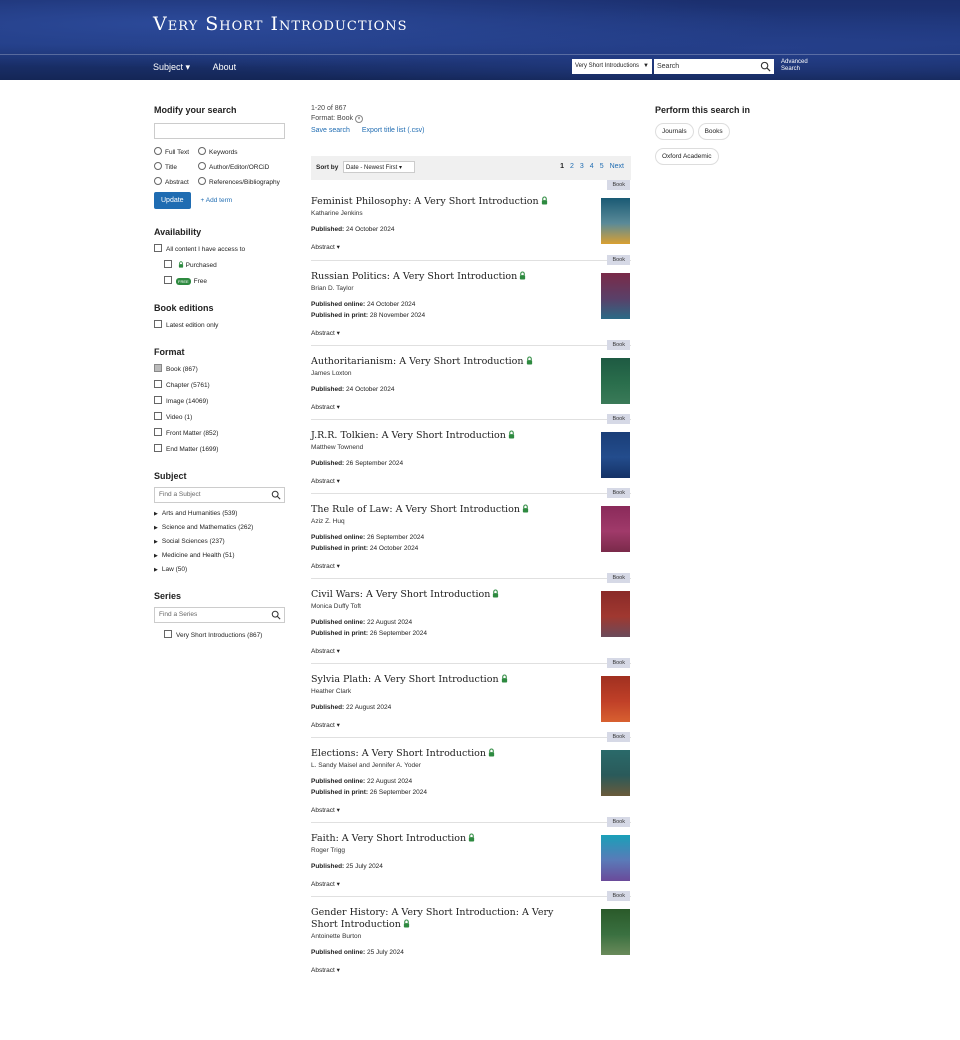 This screenshot has height=1040, width=960. I want to click on result-author: Monica Duffy Toft, so click(336, 606).